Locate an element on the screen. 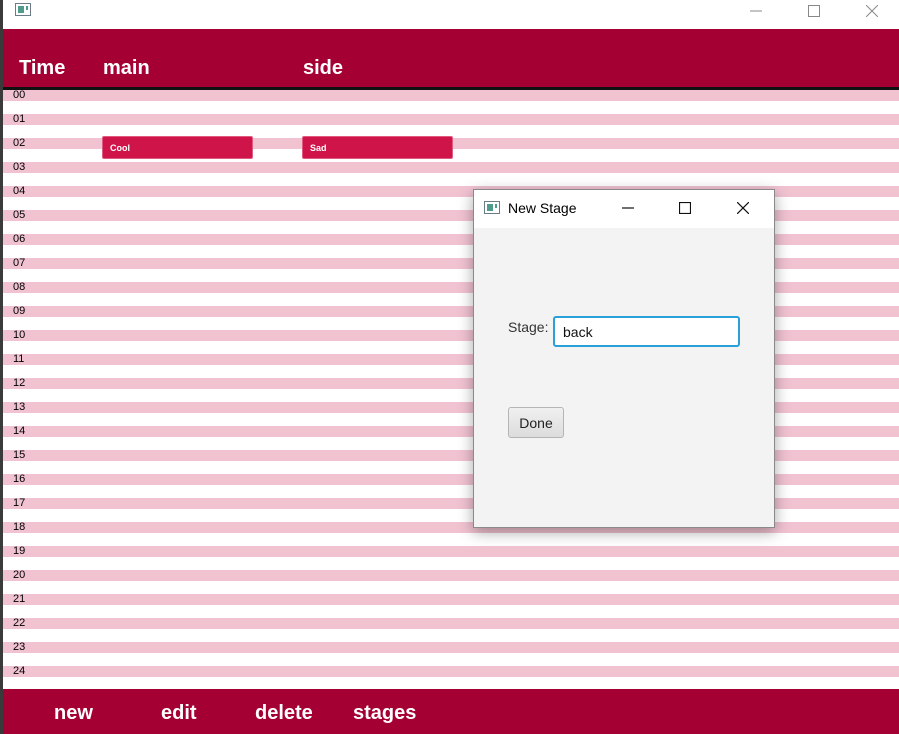 The image size is (899, 734). hour-label: 21 is located at coordinates (19, 599).